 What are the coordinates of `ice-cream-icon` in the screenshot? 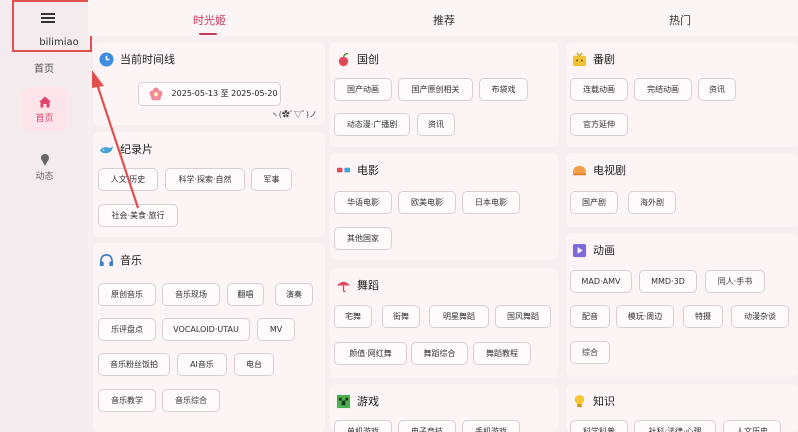 It's located at (44, 160).